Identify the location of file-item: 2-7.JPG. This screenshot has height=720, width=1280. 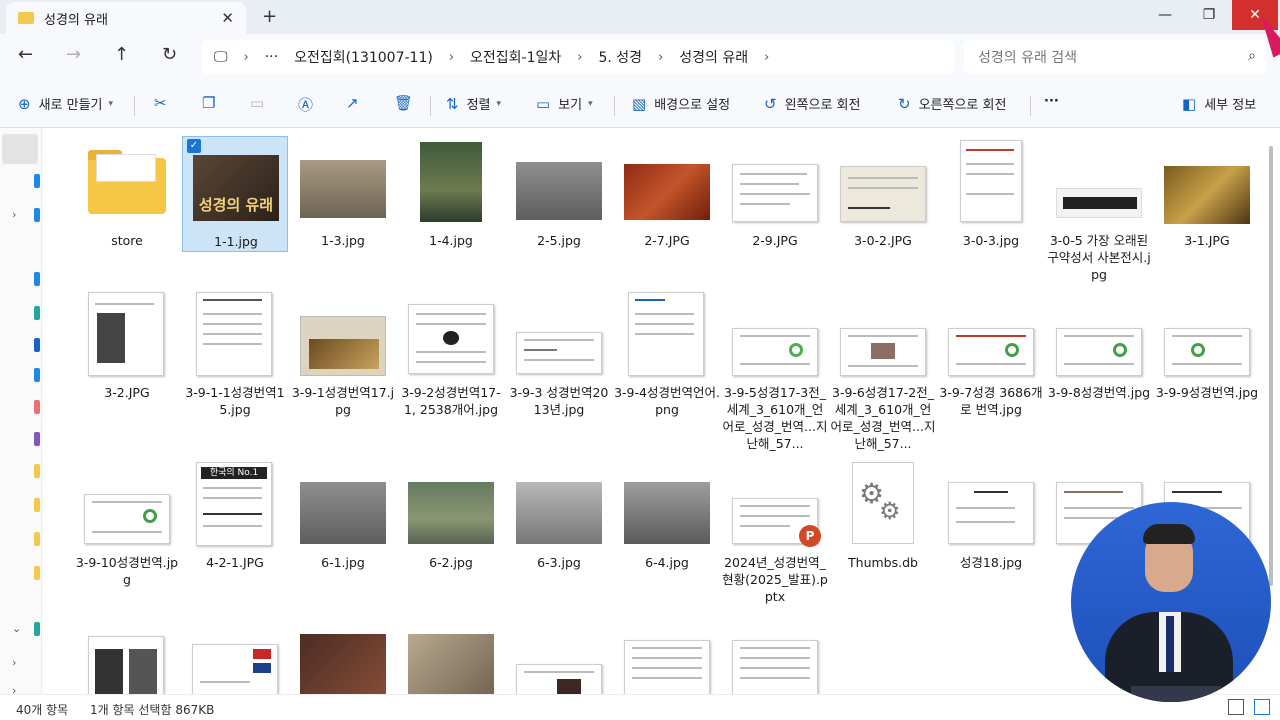
(667, 194).